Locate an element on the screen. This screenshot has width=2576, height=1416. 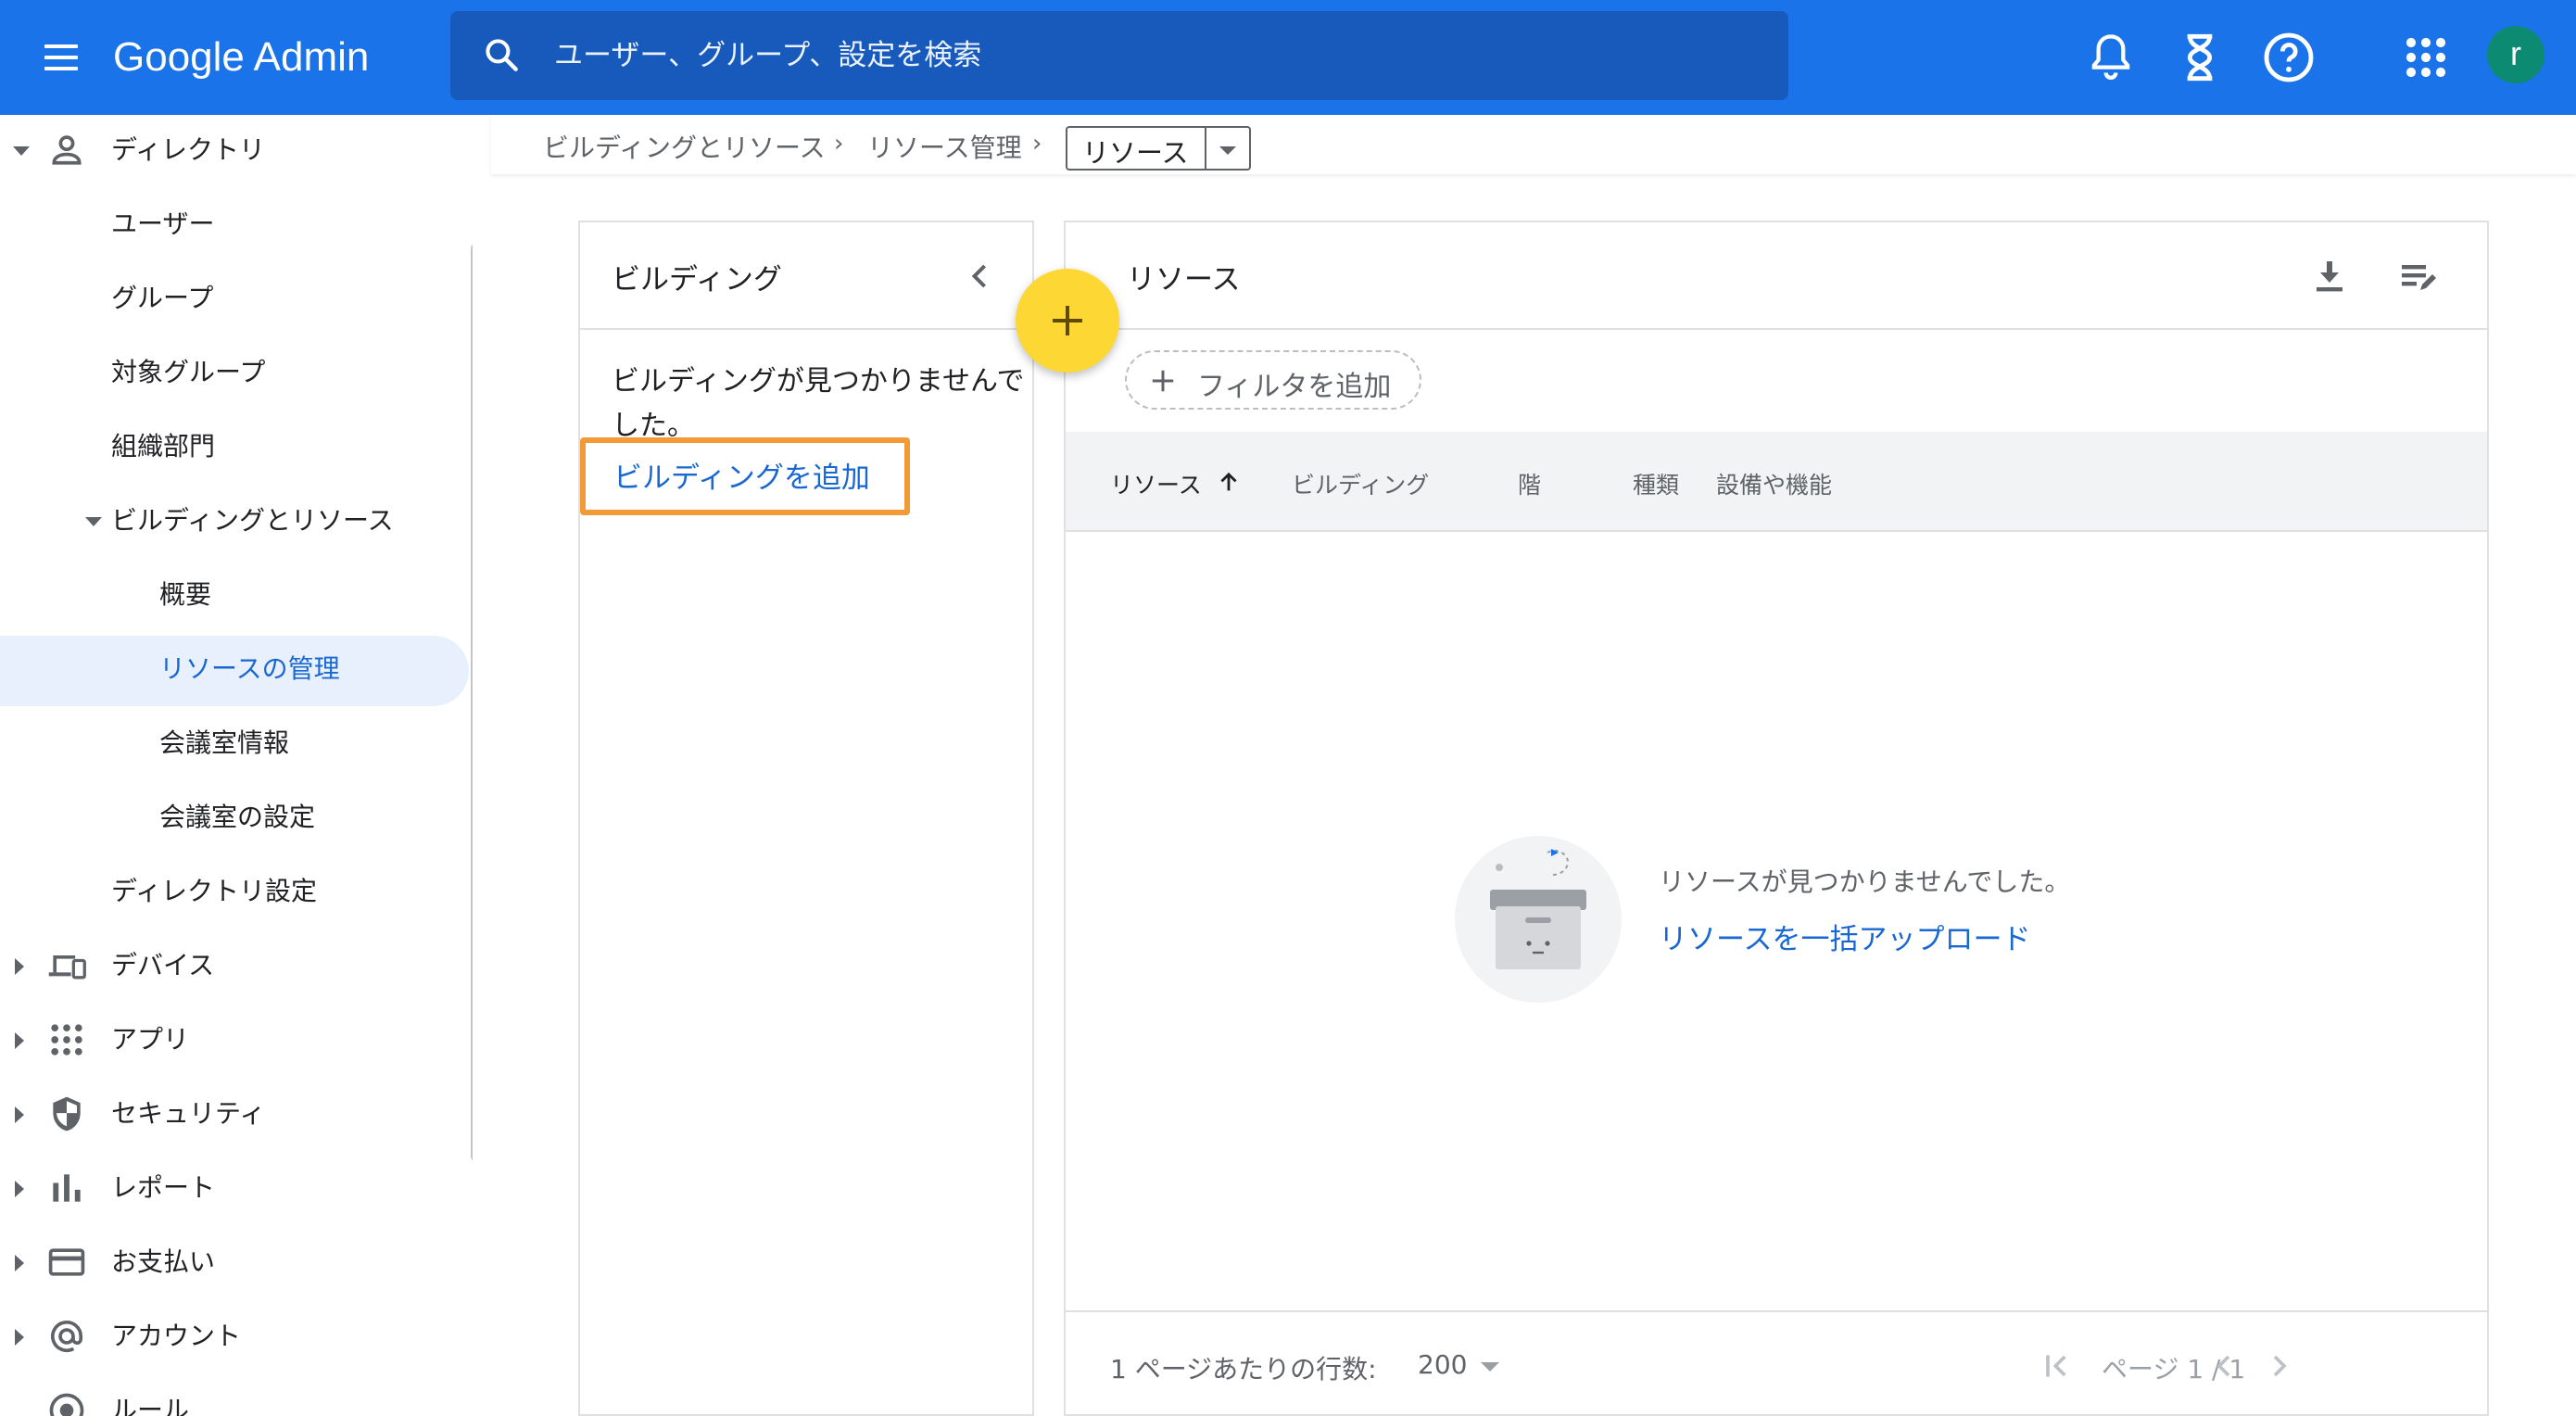
empty-state-illustration is located at coordinates (1538, 919).